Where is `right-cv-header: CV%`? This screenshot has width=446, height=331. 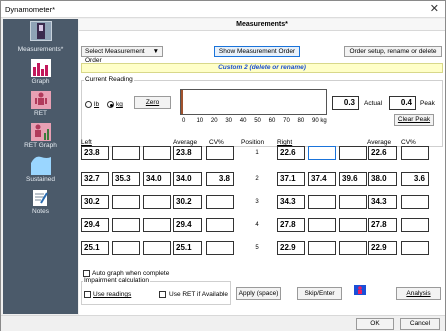 right-cv-header: CV% is located at coordinates (408, 142).